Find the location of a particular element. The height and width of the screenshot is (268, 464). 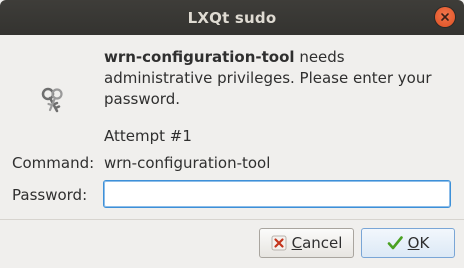

program-name: wrn-configuration-tool is located at coordinates (199, 57).